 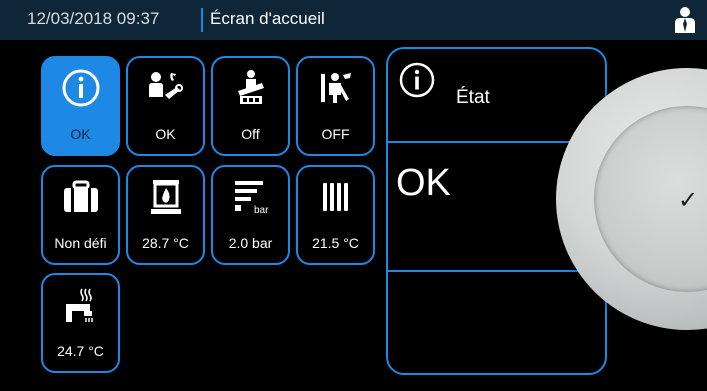 I want to click on tile-pressure: bar 2.0 bar, so click(x=250, y=215).